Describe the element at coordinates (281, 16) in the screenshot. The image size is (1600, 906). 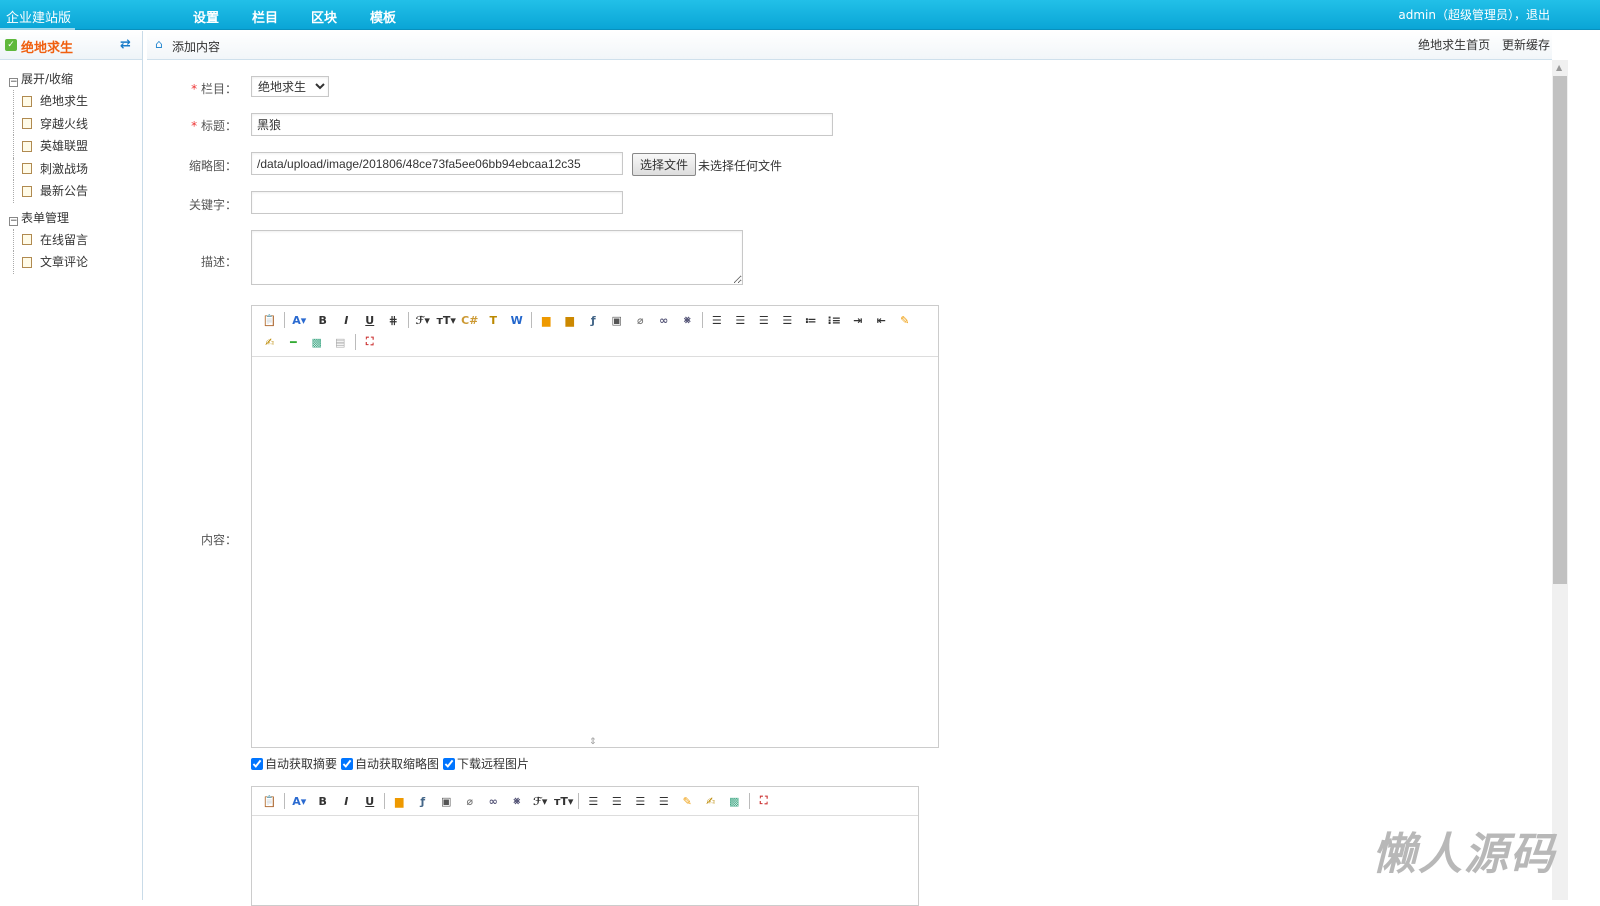
I see `nav-columns: 栏目` at that location.